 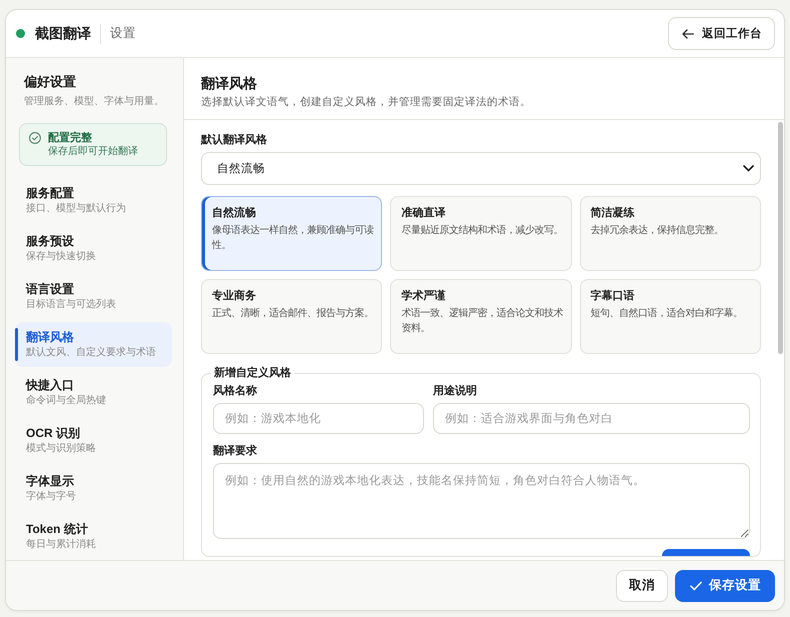 What do you see at coordinates (93, 440) in the screenshot?
I see `sidebar-item: OCR 识别 模式与识别策略` at bounding box center [93, 440].